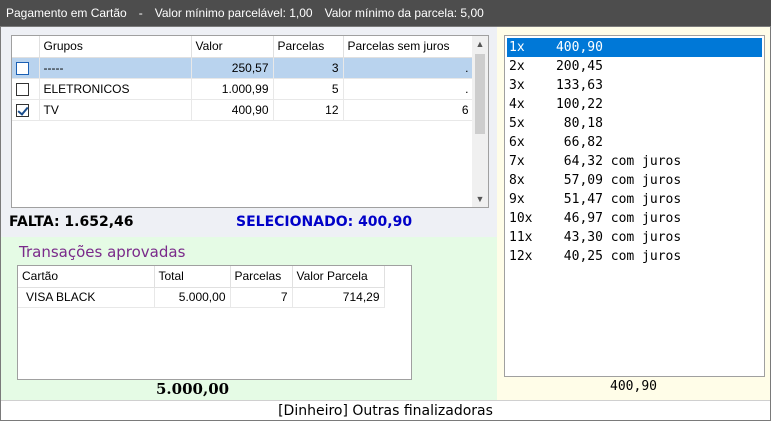 This screenshot has width=771, height=421. I want to click on cell-valor-parcela: 714,29, so click(338, 297).